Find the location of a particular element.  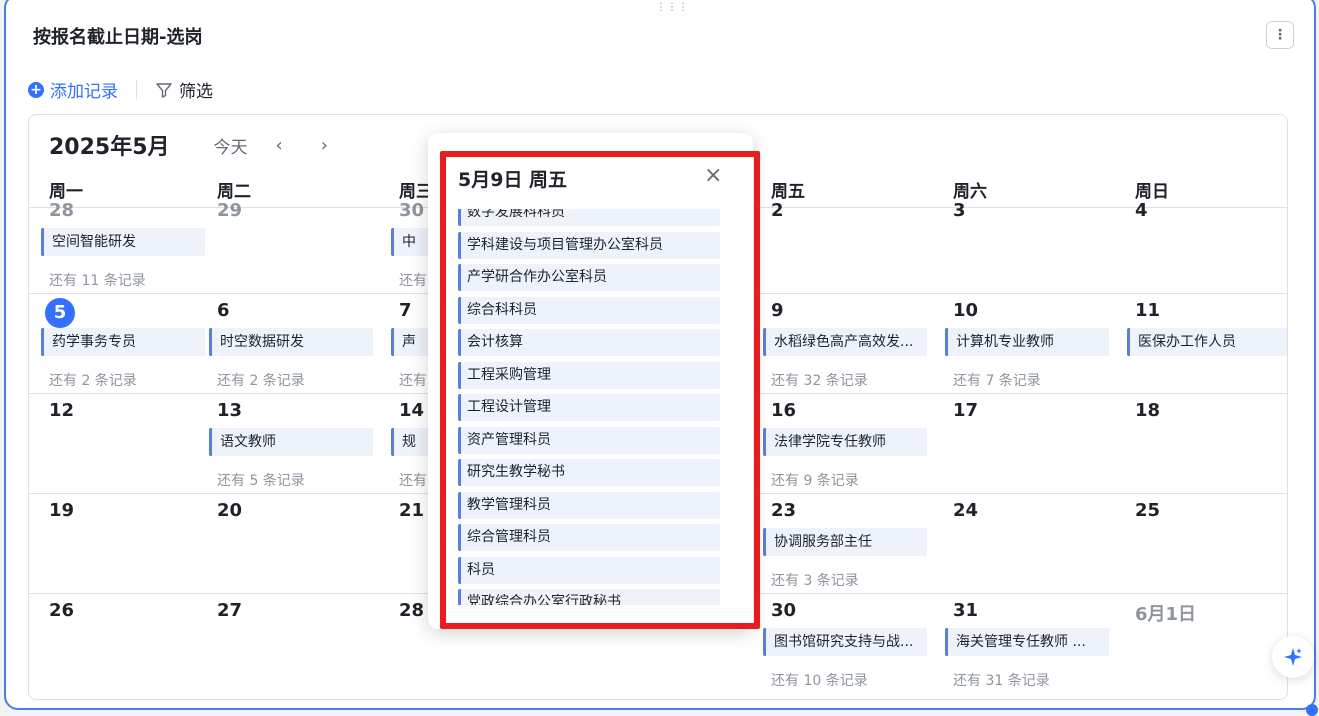

more-records-link: 还有 10 条记录 is located at coordinates (819, 680).